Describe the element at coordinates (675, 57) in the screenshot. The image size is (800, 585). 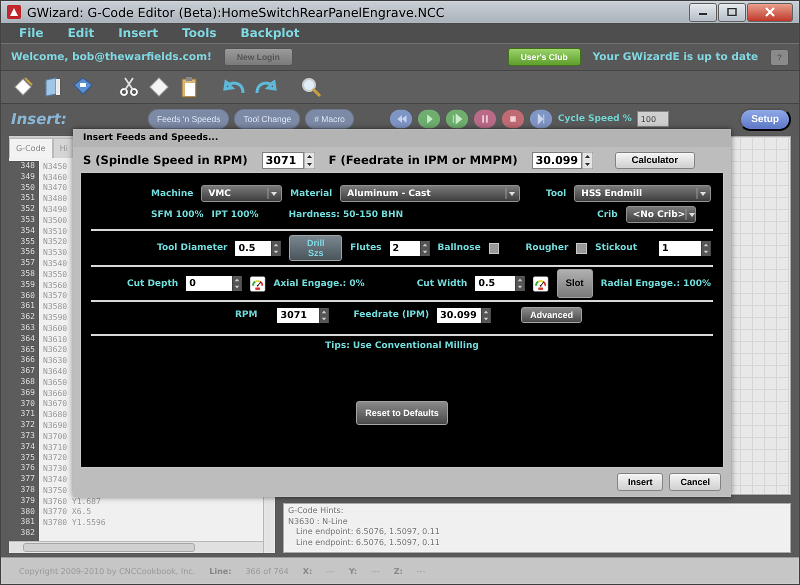
I see `update-status: Your GWizardE is up to date` at that location.